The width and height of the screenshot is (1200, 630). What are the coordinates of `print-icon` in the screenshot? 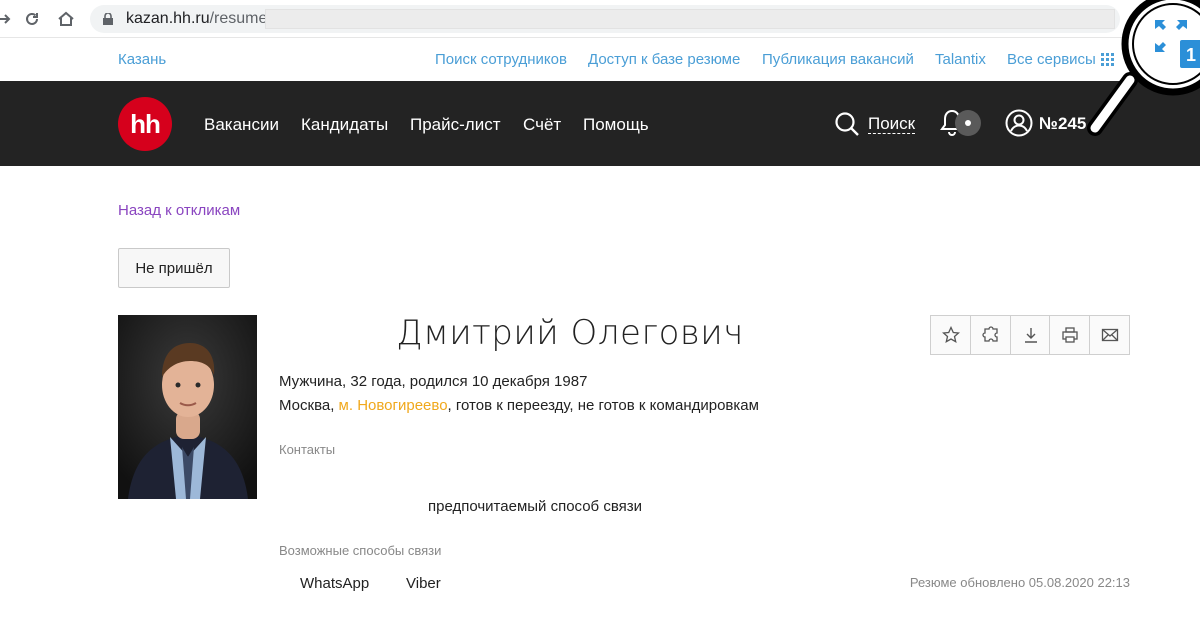 It's located at (1070, 335).